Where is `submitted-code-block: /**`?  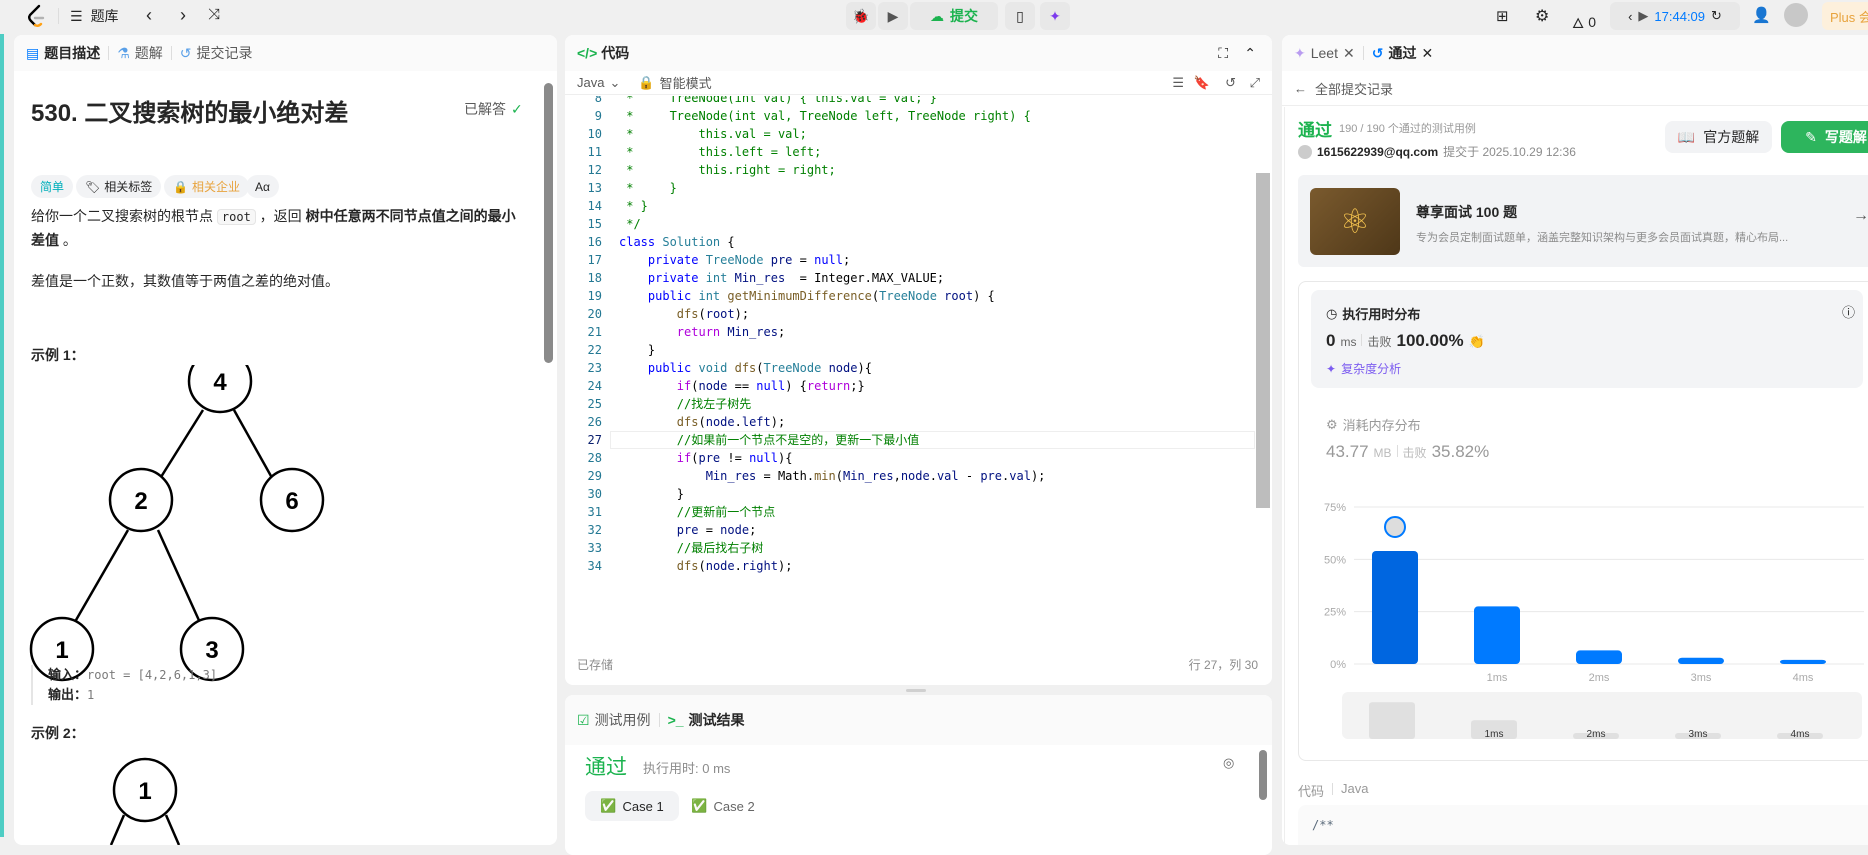 submitted-code-block: /** is located at coordinates (1583, 825).